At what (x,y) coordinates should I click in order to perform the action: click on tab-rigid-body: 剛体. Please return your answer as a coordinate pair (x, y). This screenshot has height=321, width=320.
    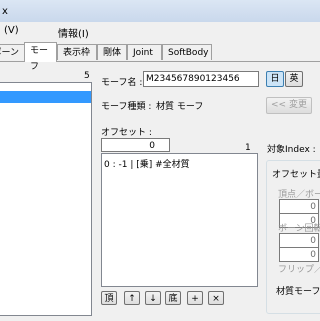
    Looking at the image, I should click on (112, 52).